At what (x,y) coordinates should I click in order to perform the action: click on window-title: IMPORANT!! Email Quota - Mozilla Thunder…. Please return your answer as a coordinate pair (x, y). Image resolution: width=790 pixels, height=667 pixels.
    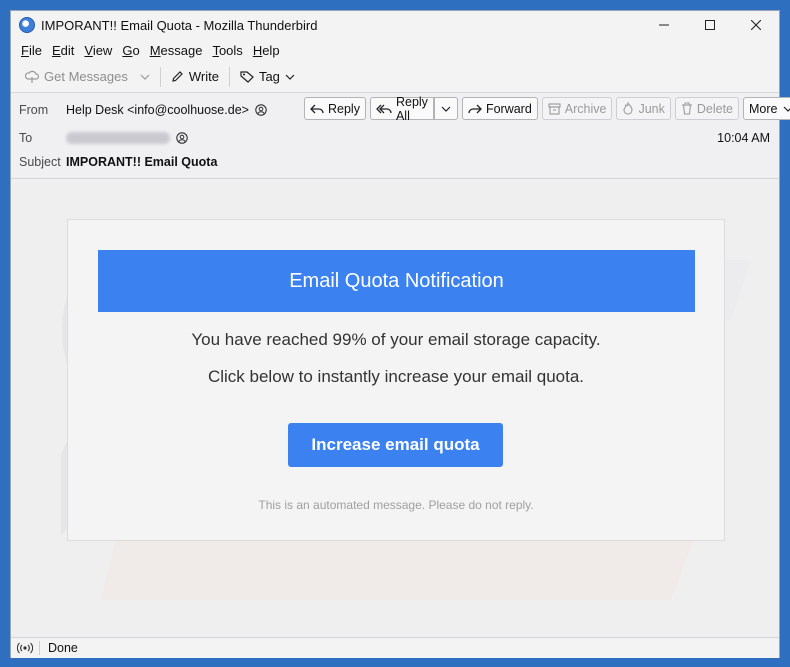
    Looking at the image, I should click on (179, 25).